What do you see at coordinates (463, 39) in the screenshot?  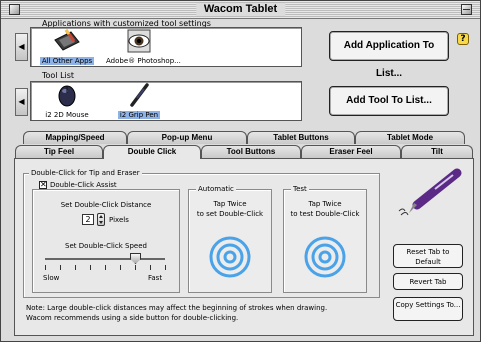 I see `help-icon: ?` at bounding box center [463, 39].